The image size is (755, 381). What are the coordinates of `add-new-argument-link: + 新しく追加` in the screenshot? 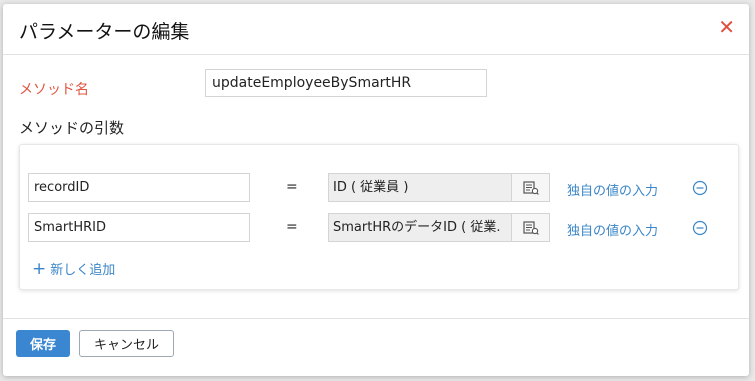 It's located at (73, 268).